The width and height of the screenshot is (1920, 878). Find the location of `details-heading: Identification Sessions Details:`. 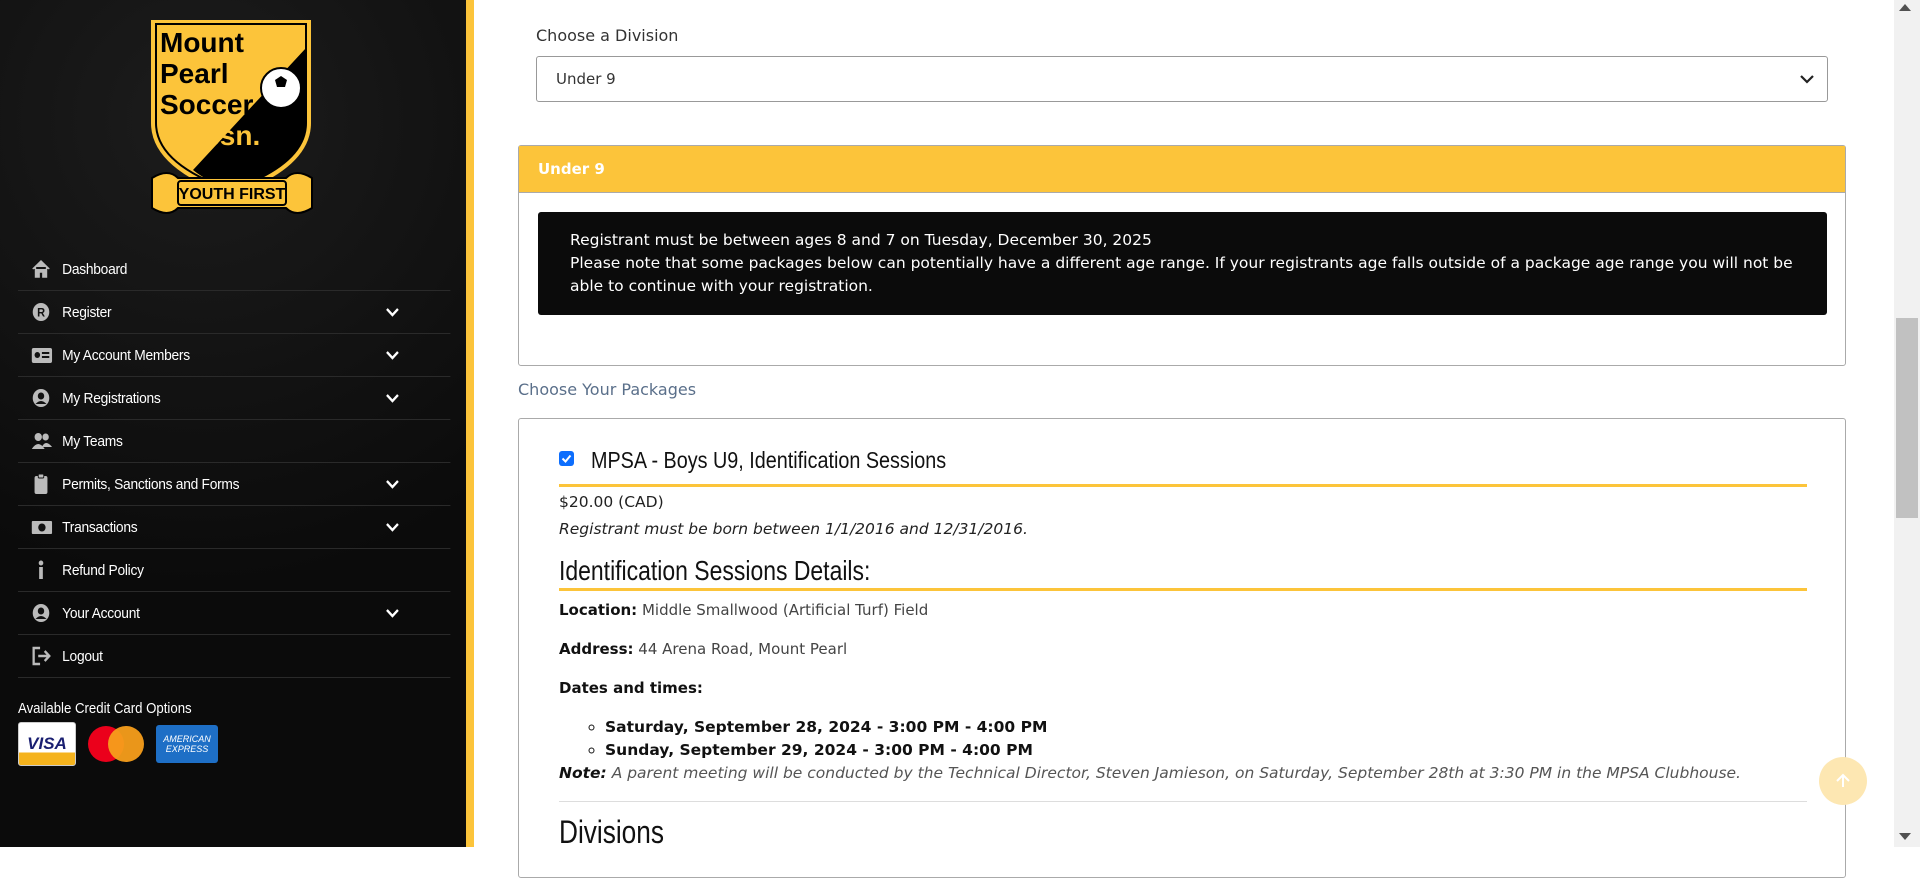

details-heading: Identification Sessions Details: is located at coordinates (715, 570).